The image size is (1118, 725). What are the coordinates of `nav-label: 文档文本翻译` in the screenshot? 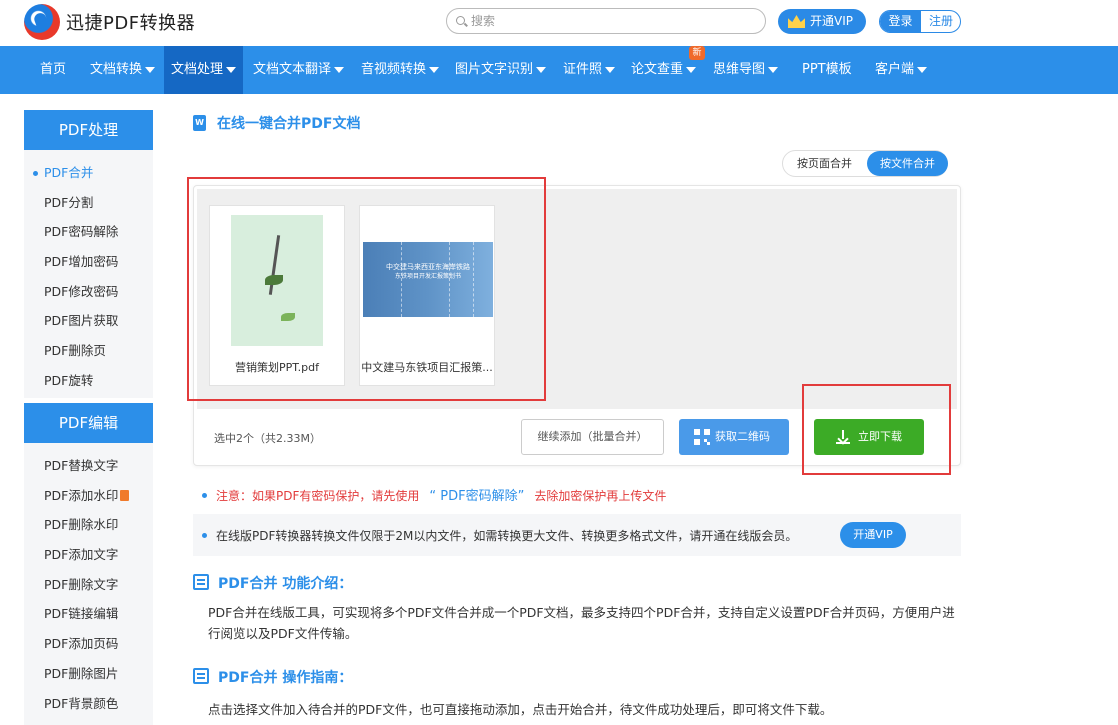 It's located at (292, 69).